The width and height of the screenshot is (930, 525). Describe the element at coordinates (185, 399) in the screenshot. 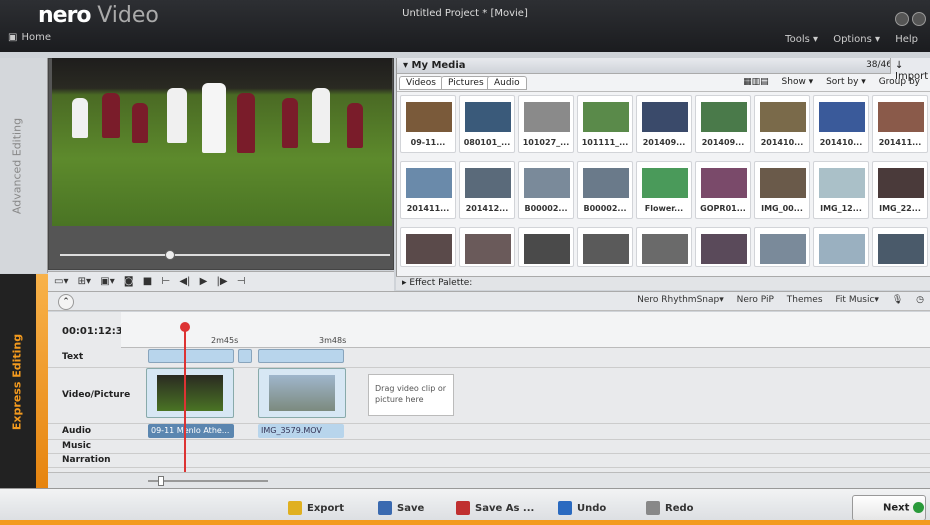

I see `playhead` at that location.